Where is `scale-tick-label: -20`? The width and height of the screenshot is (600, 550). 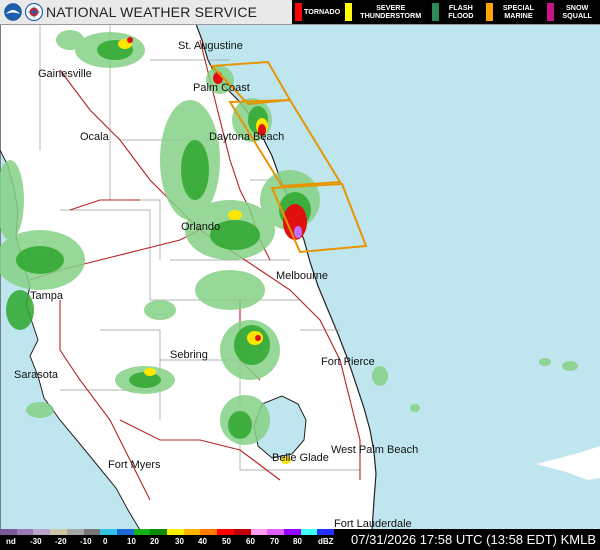
scale-tick-label: -20 is located at coordinates (61, 541).